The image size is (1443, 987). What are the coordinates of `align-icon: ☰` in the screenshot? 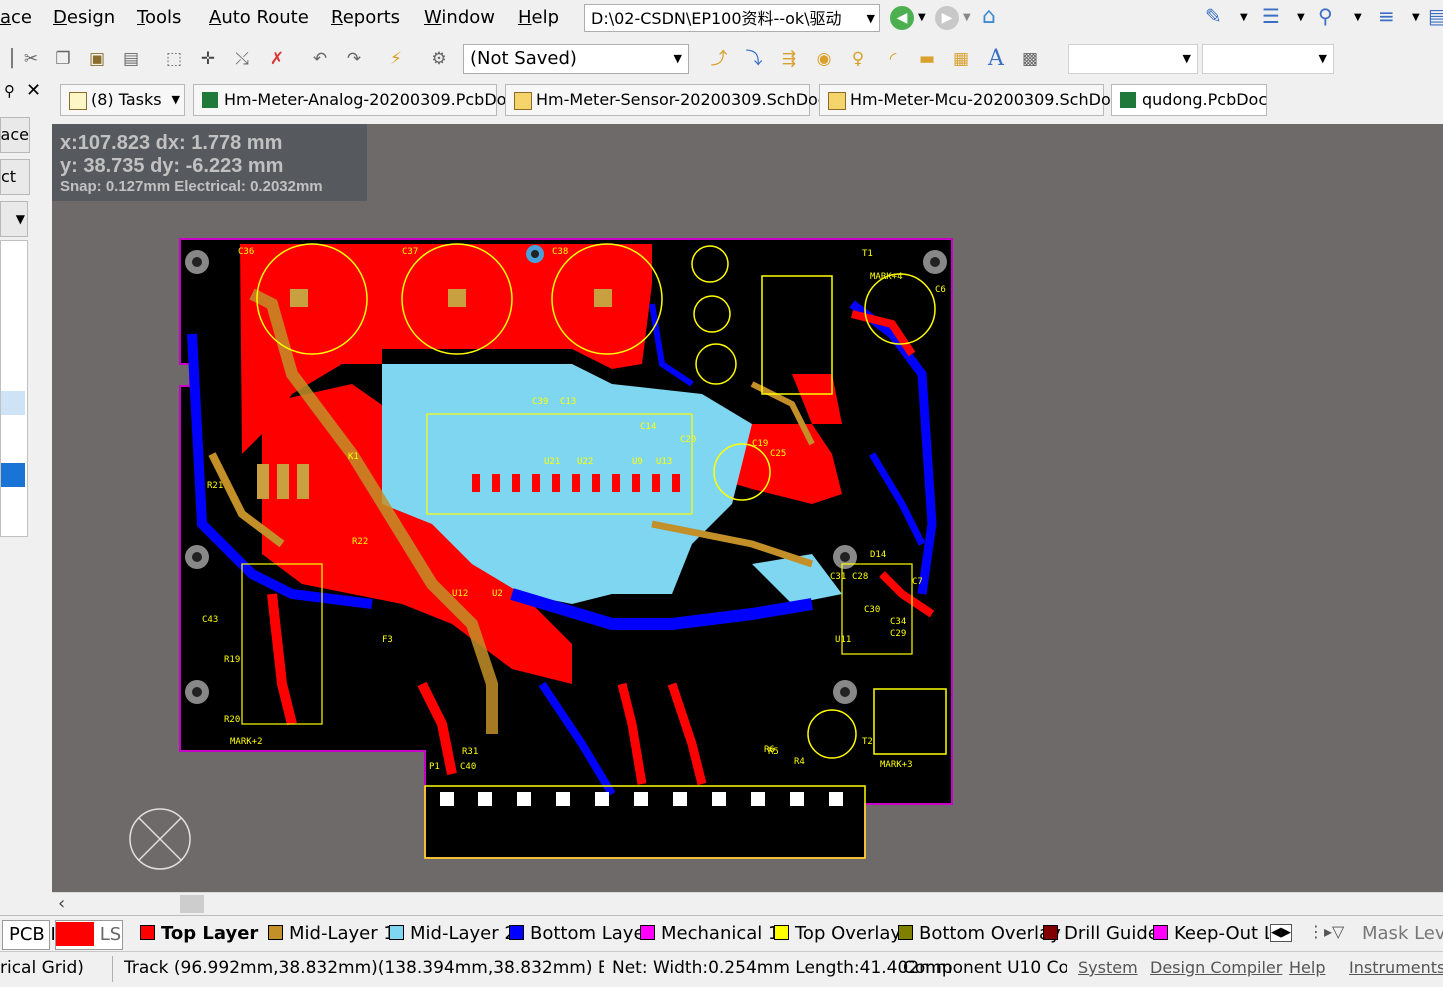 It's located at (1271, 16).